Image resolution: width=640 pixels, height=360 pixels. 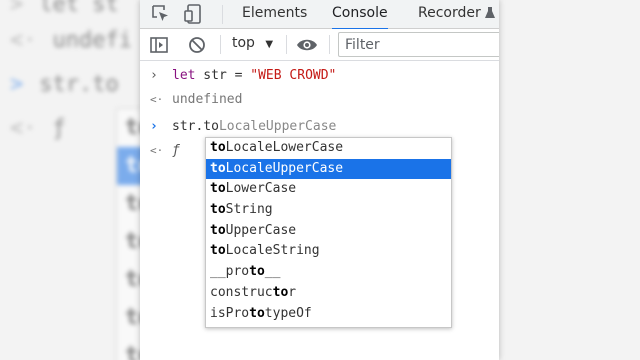 What do you see at coordinates (222, 14) in the screenshot?
I see `tabbar-divider` at bounding box center [222, 14].